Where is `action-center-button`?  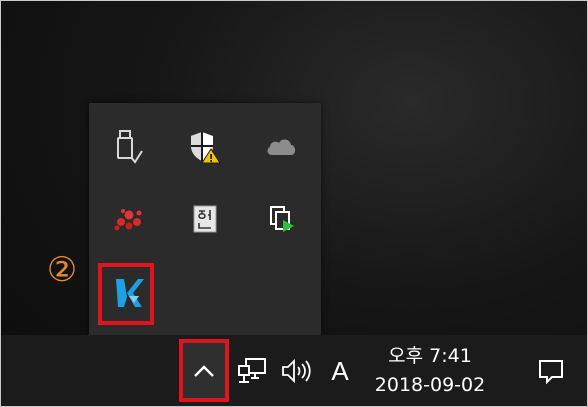 action-center-button is located at coordinates (551, 371).